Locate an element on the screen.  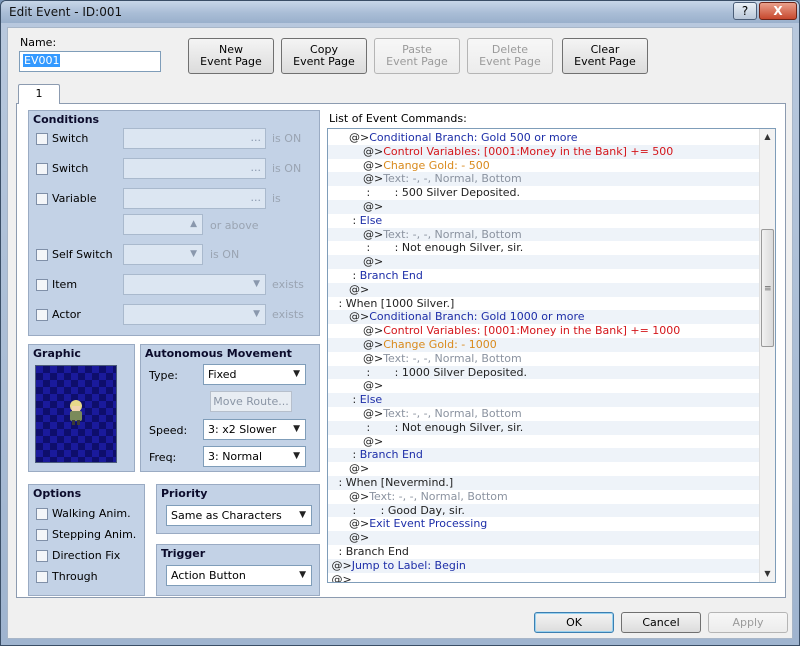
speed-dropdown: 3: x2 Slower ▼ is located at coordinates (254, 429).